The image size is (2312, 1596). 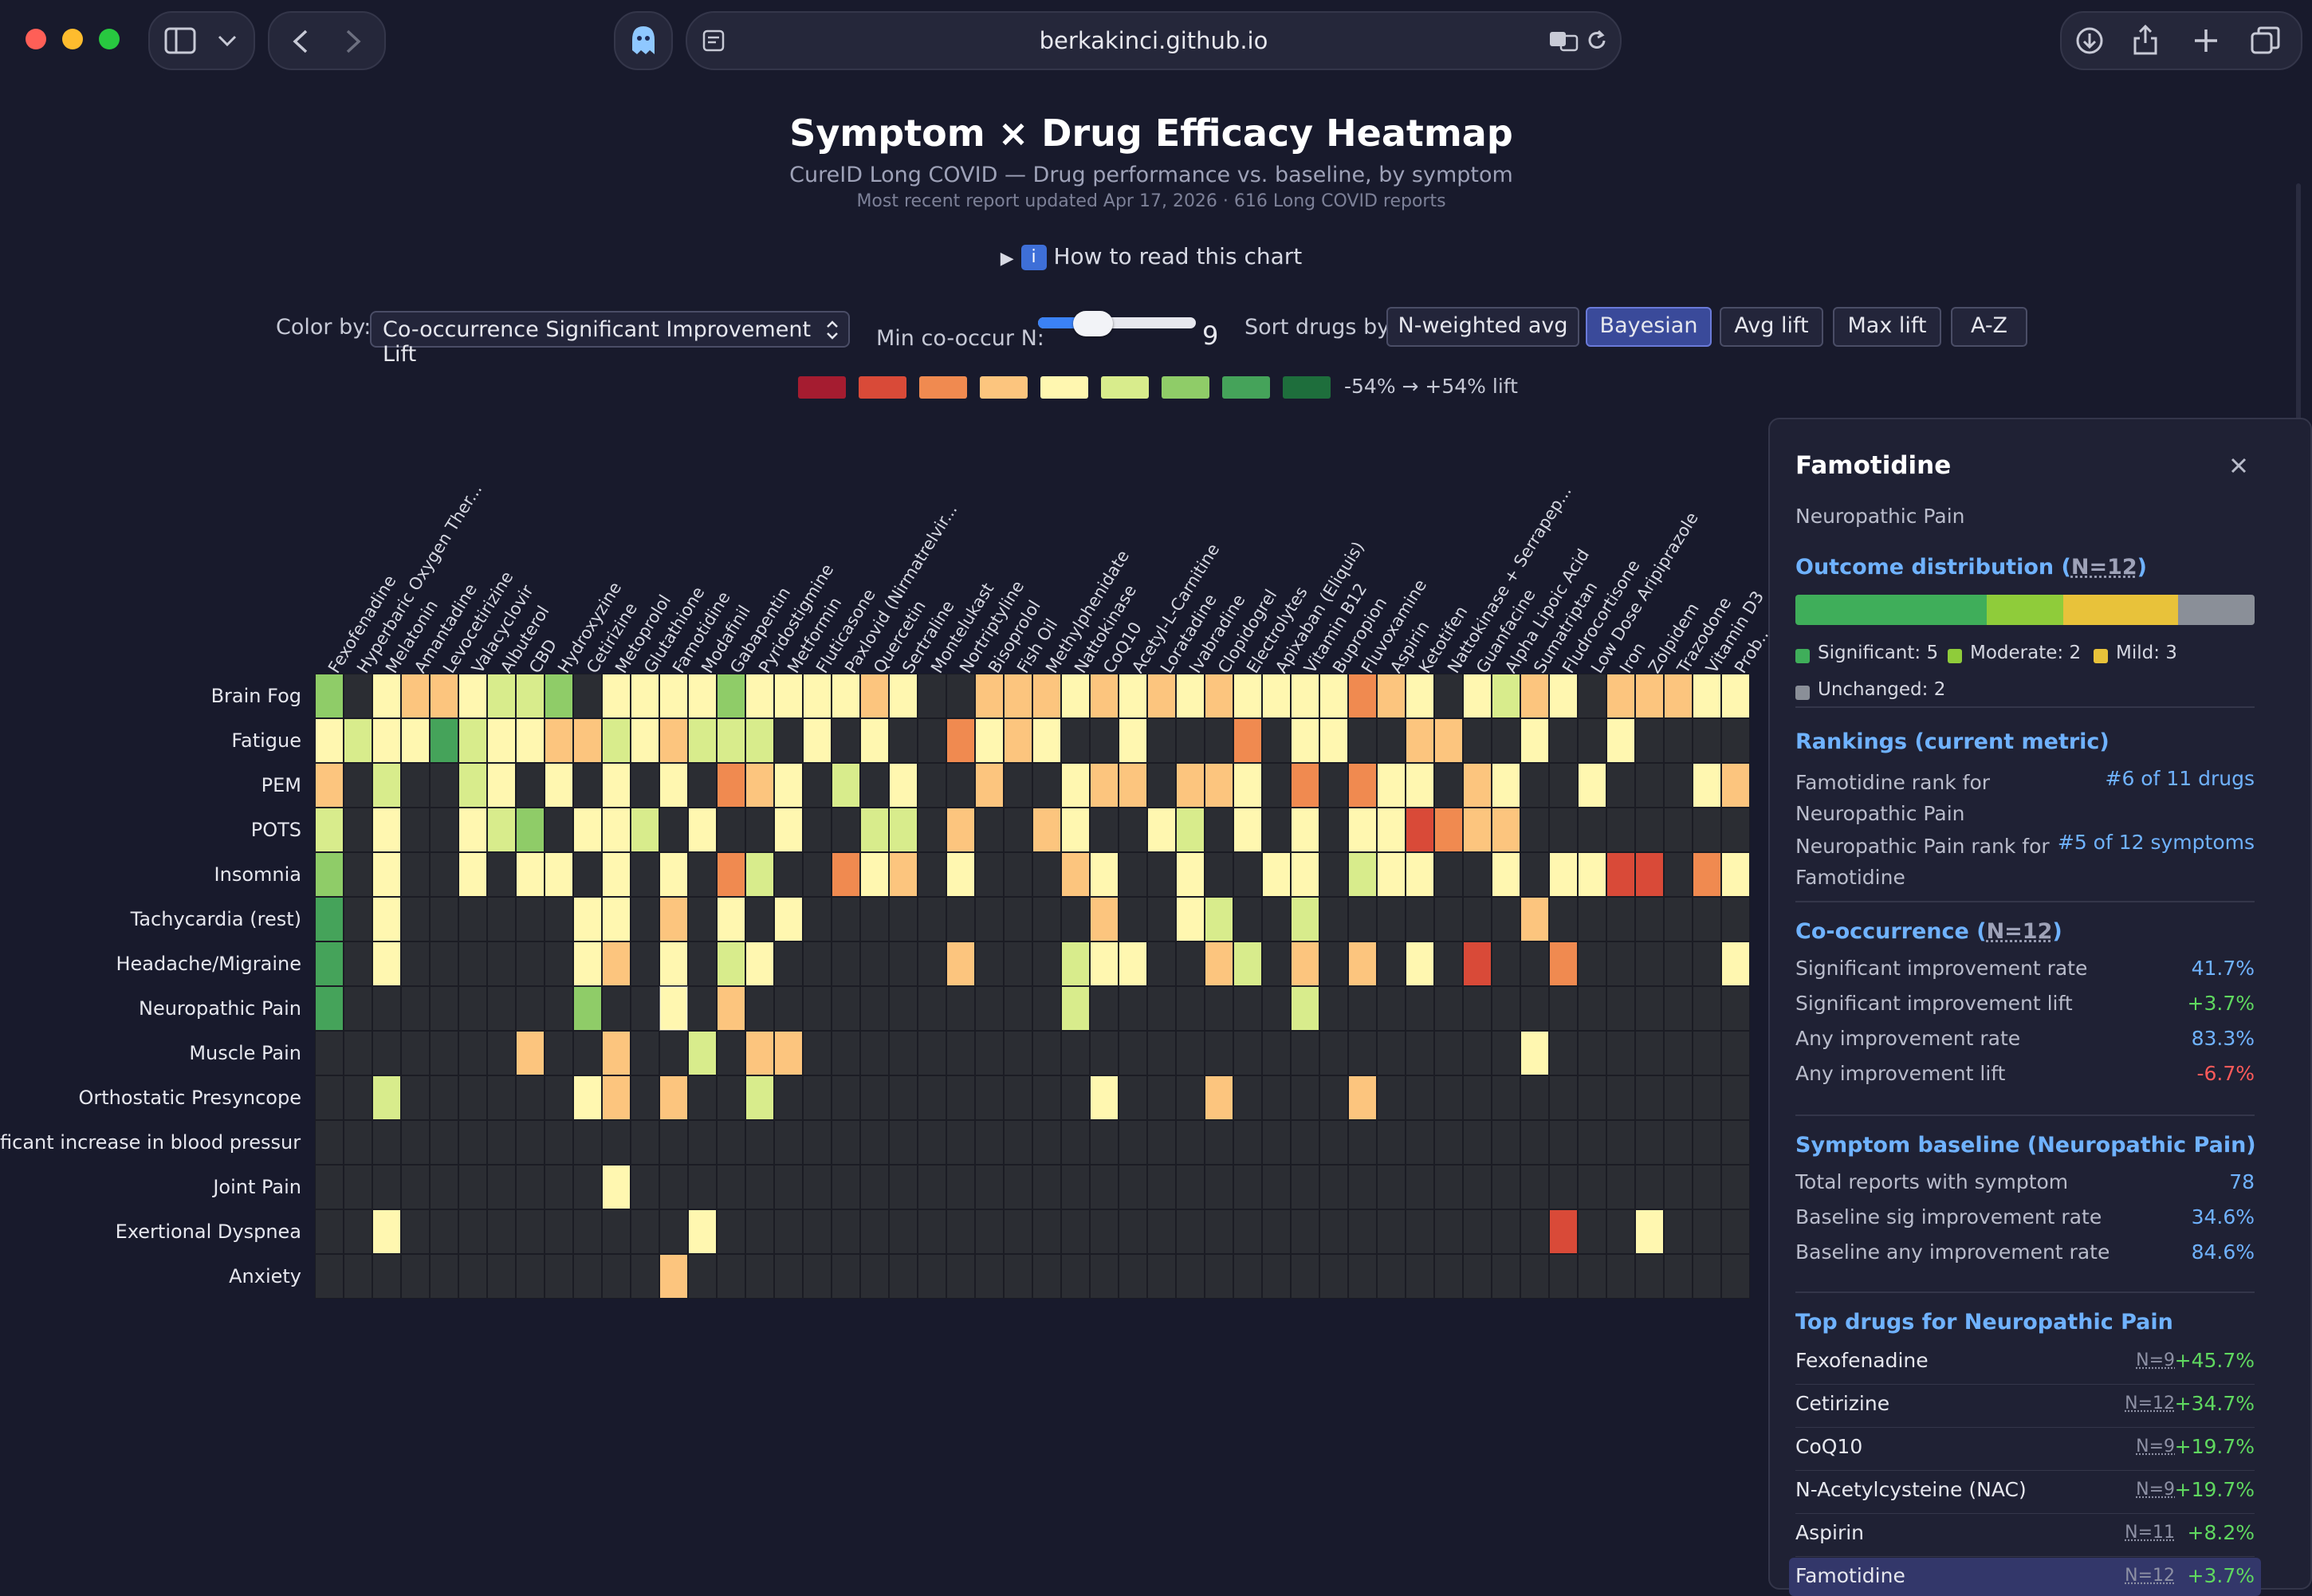 I want to click on forward-icon, so click(x=353, y=41).